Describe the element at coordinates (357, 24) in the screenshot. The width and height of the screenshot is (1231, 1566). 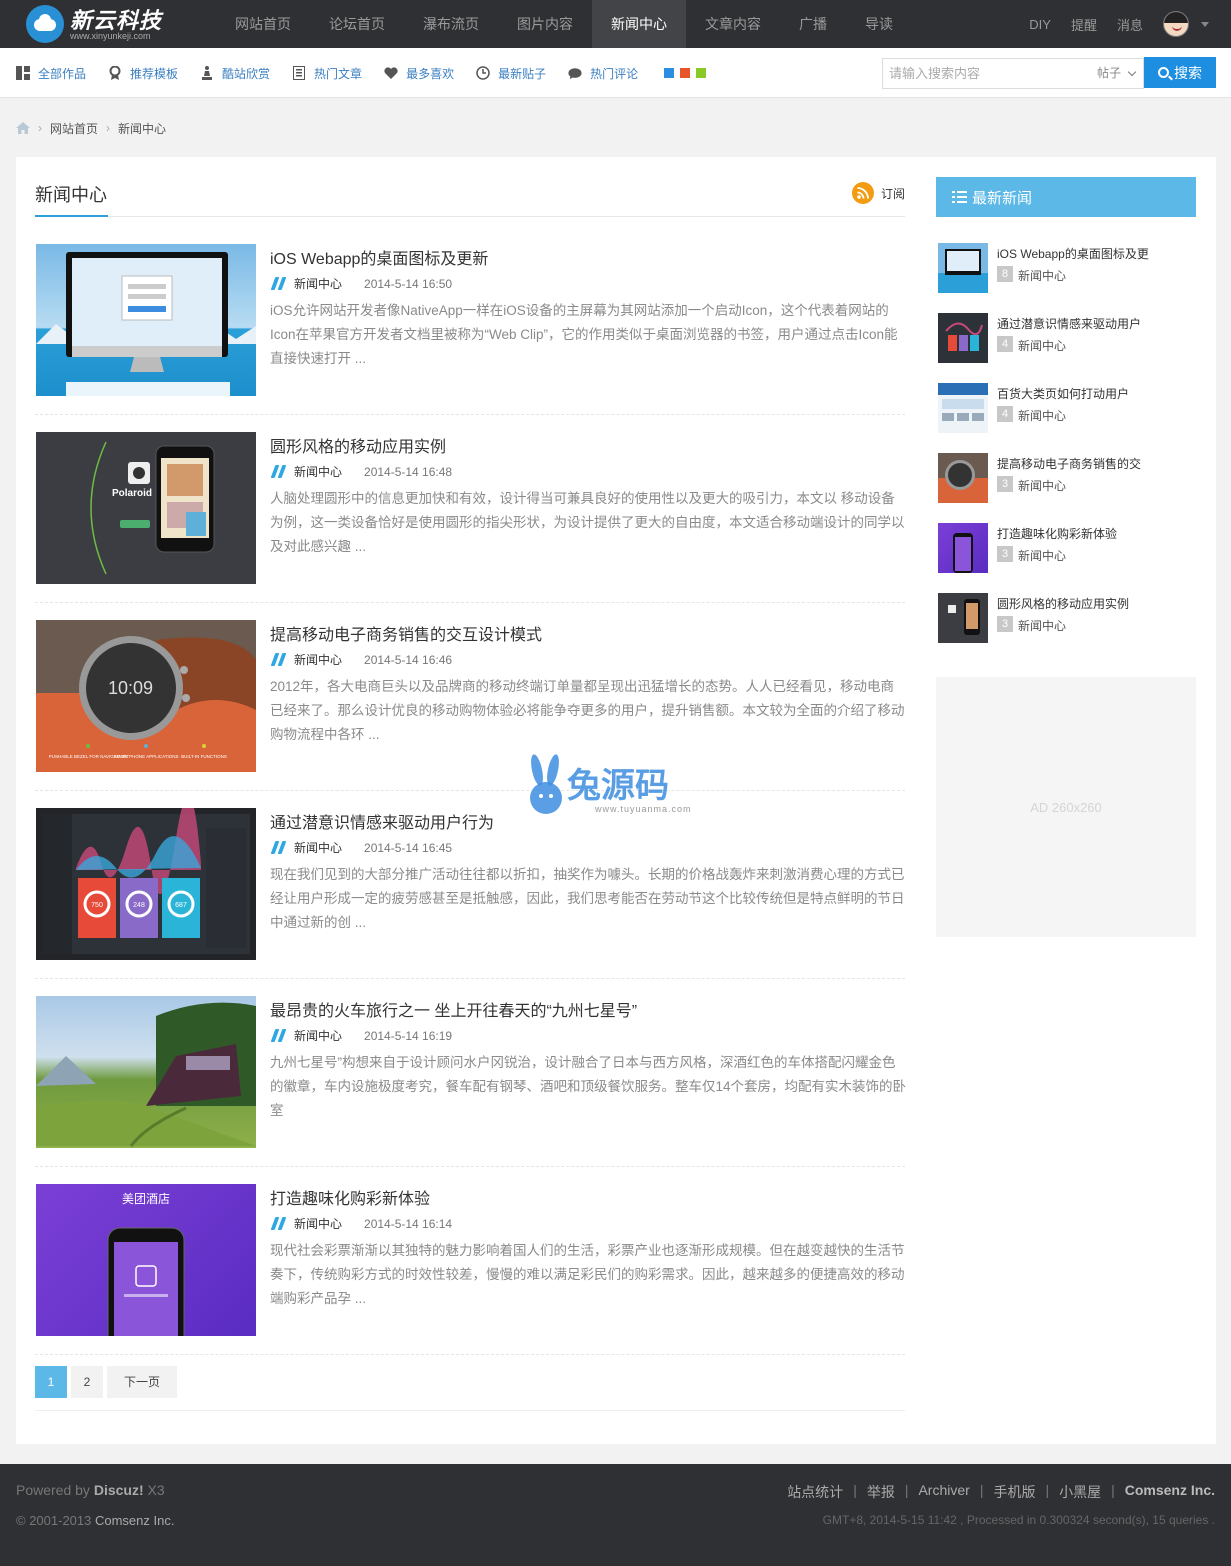
I see `nav-forum: 论坛首页` at that location.